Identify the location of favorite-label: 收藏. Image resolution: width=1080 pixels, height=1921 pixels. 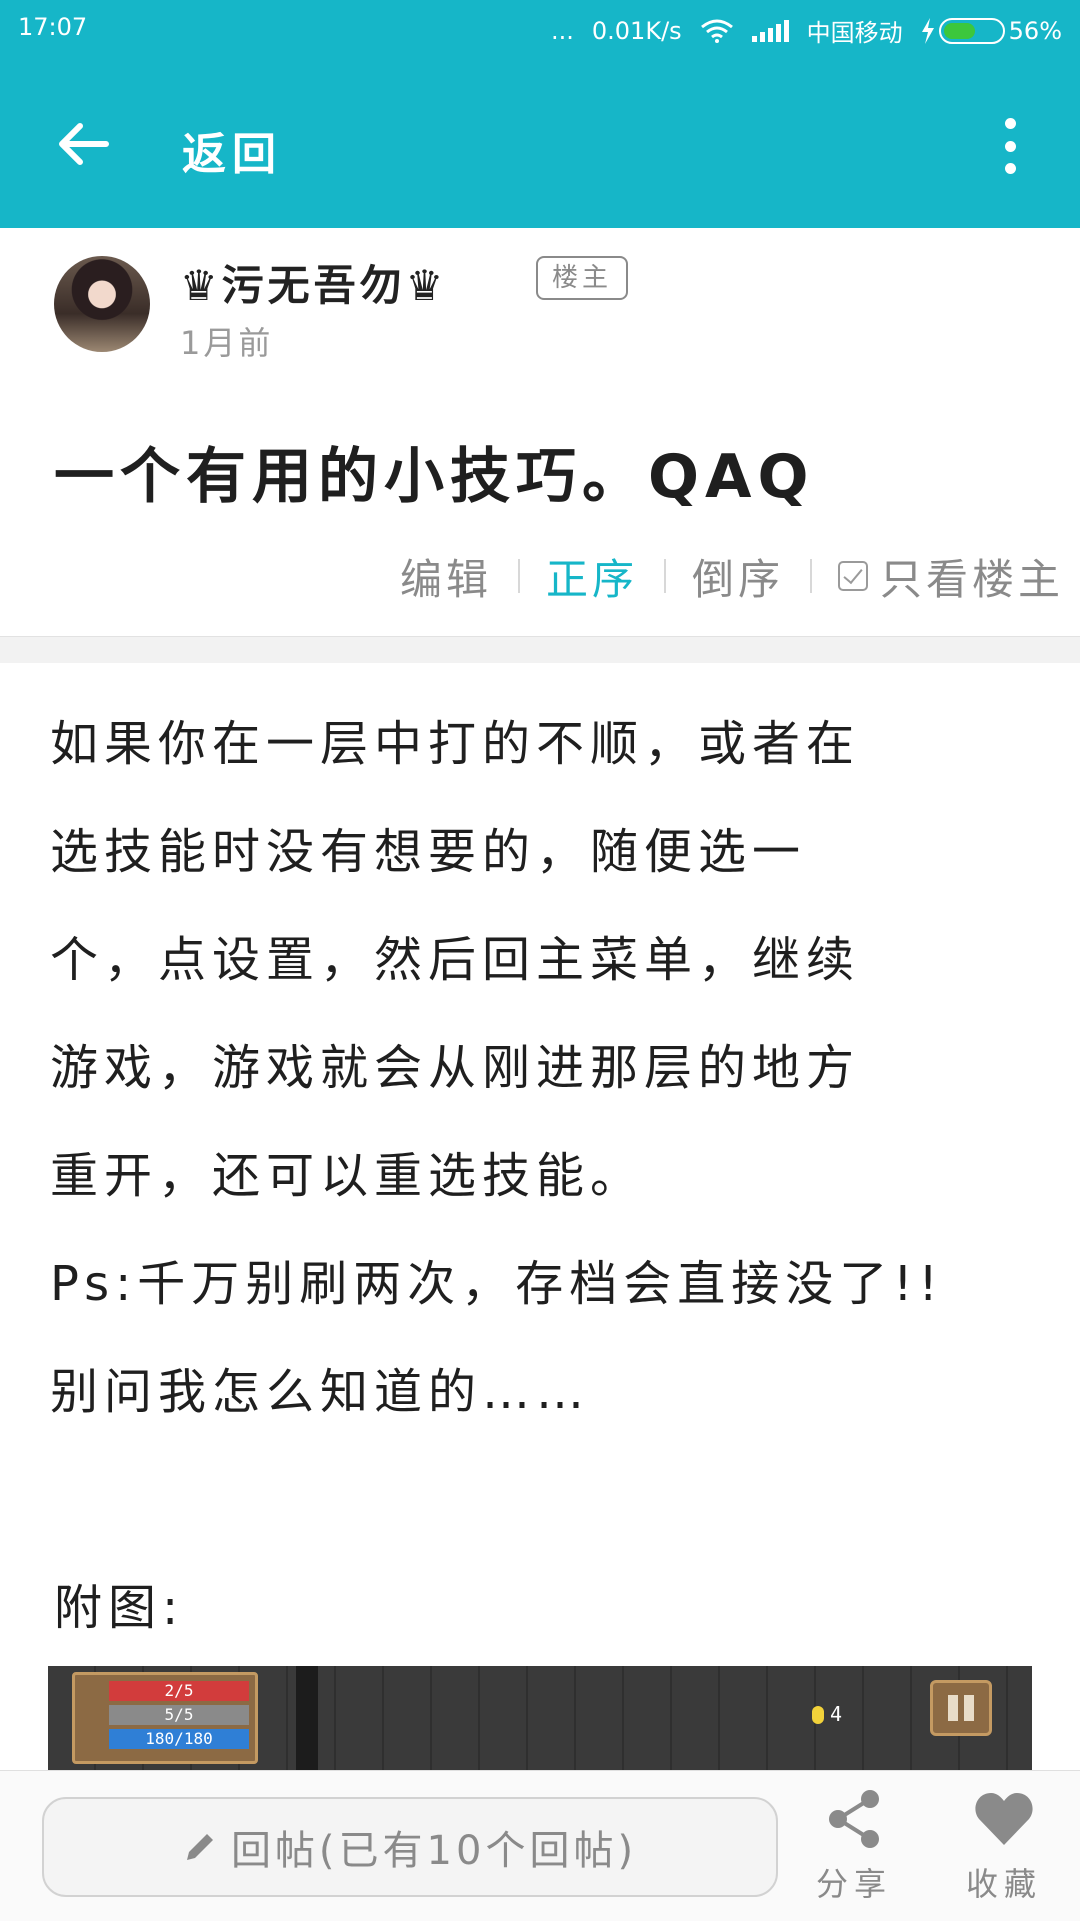
(1003, 1884).